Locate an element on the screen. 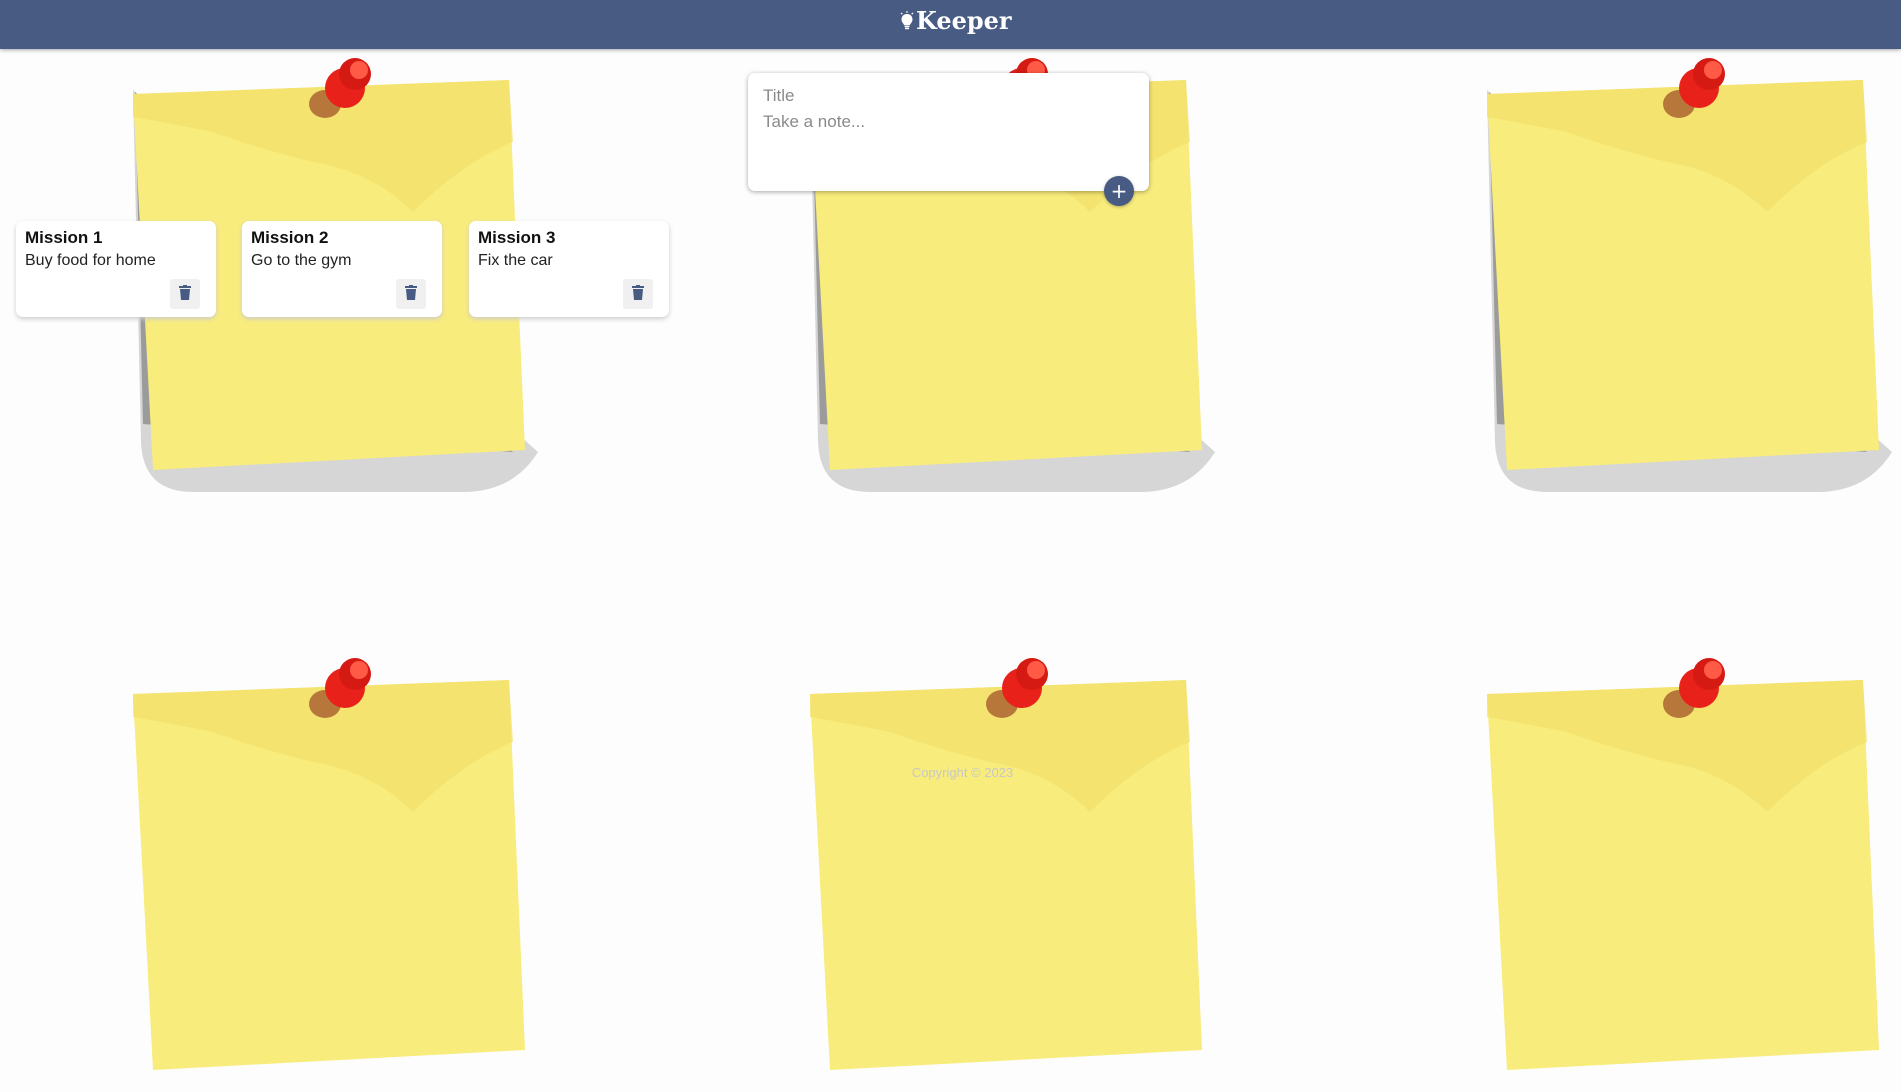  brand: Keeper is located at coordinates (956, 20).